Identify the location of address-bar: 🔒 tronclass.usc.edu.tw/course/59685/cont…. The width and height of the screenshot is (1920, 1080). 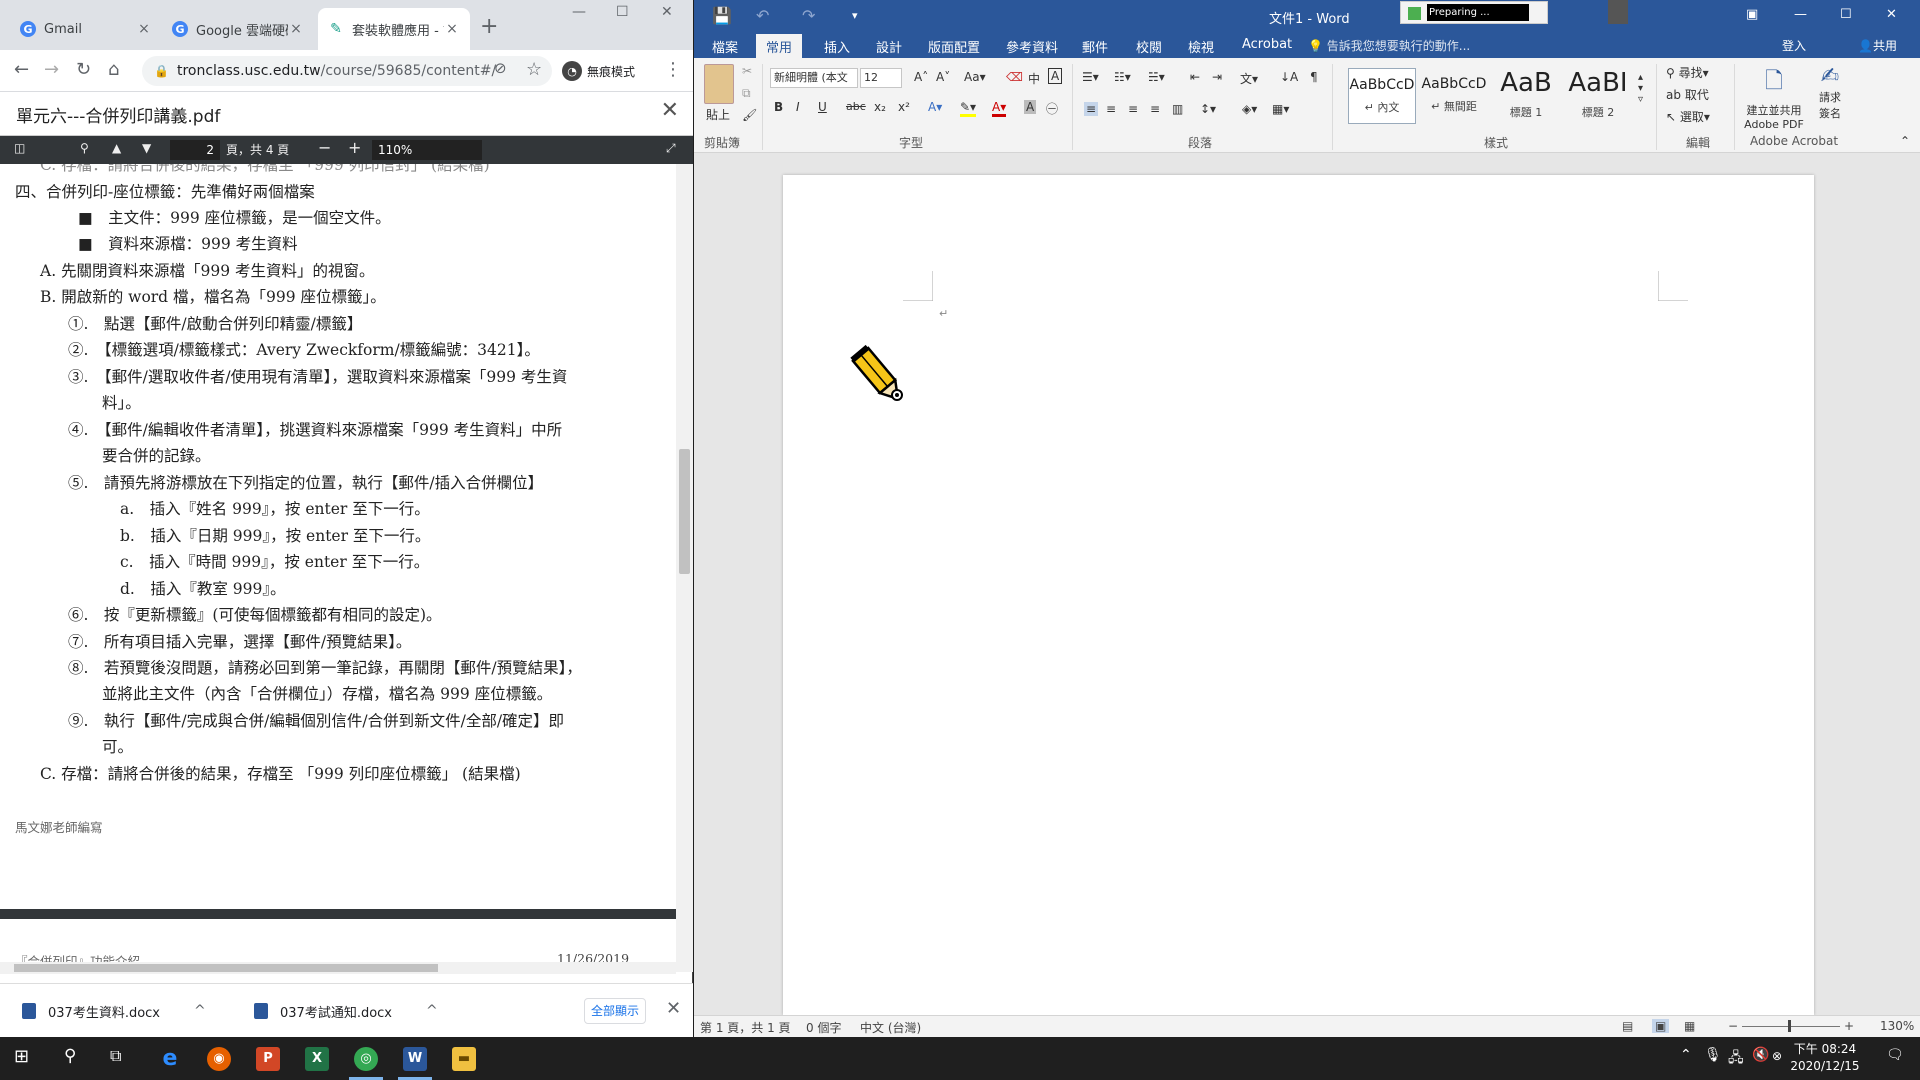
(347, 71).